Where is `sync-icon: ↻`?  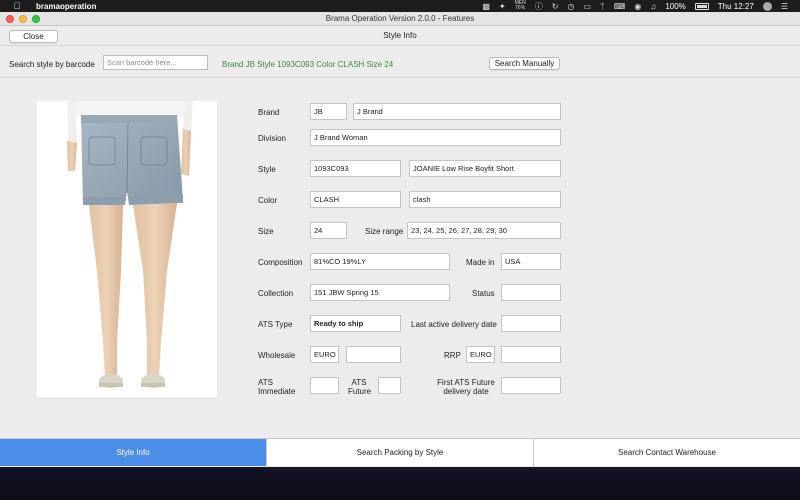
sync-icon: ↻ is located at coordinates (555, 6).